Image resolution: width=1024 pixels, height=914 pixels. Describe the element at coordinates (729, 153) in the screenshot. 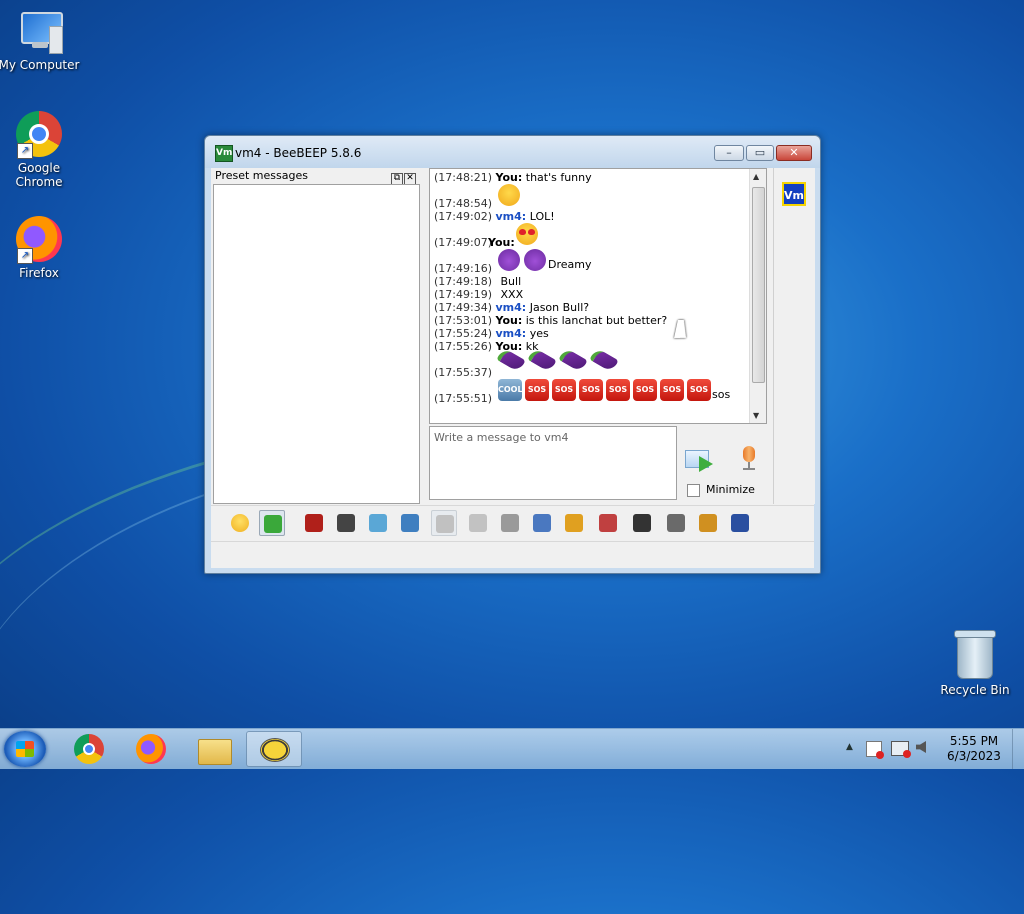

I see `minimize-button: –` at that location.